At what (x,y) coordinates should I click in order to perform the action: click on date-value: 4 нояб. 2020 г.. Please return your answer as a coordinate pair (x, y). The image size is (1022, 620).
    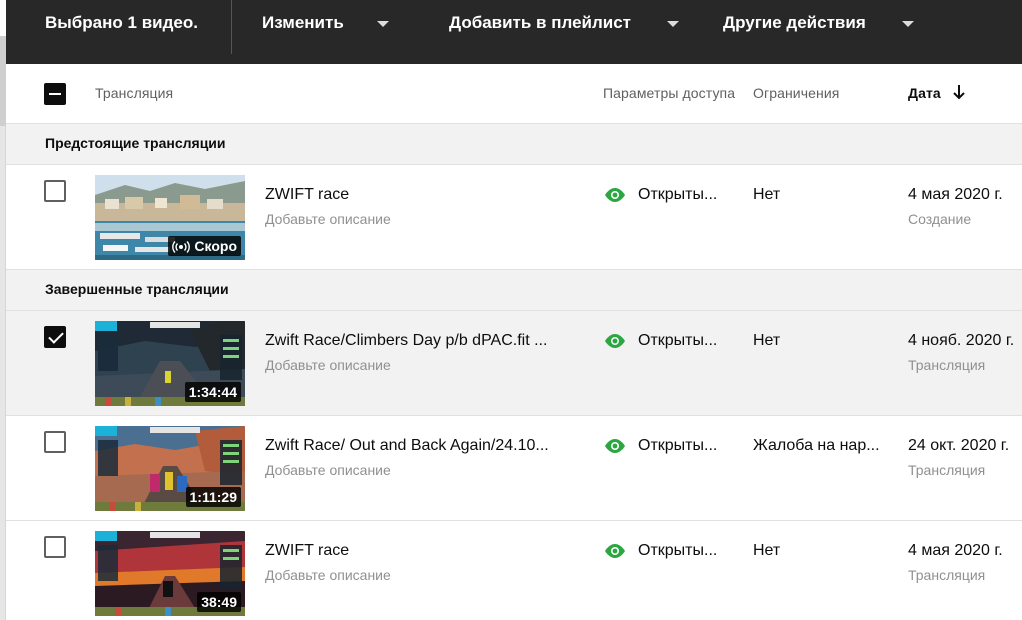
    Looking at the image, I should click on (961, 340).